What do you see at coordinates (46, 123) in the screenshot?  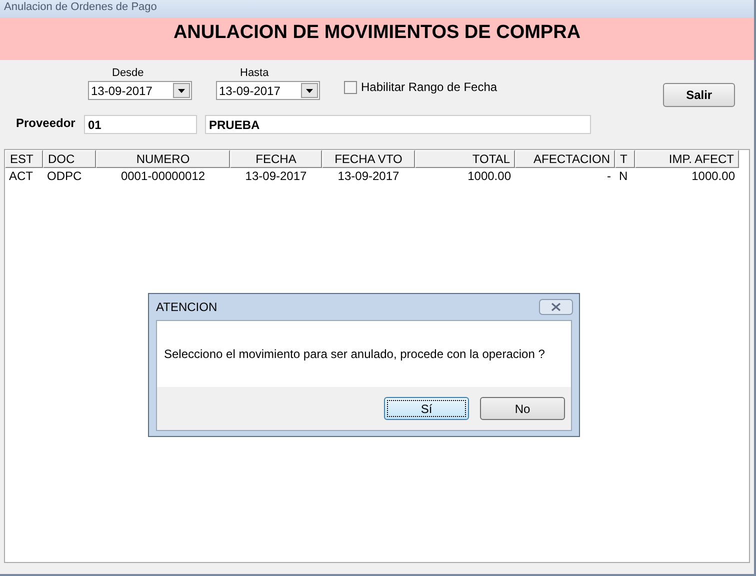 I see `supplier-label: Proveedor` at bounding box center [46, 123].